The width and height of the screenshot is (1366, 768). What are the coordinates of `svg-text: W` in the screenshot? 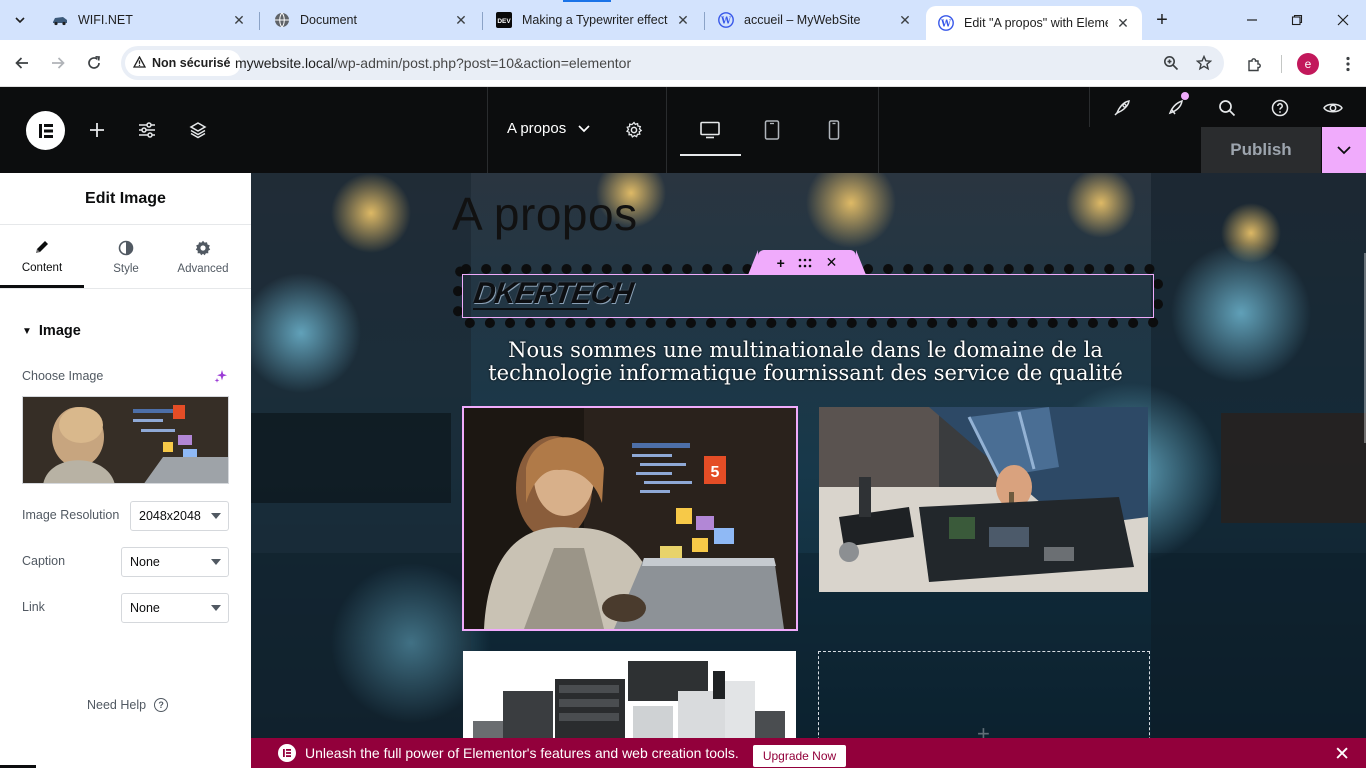 It's located at (726, 22).